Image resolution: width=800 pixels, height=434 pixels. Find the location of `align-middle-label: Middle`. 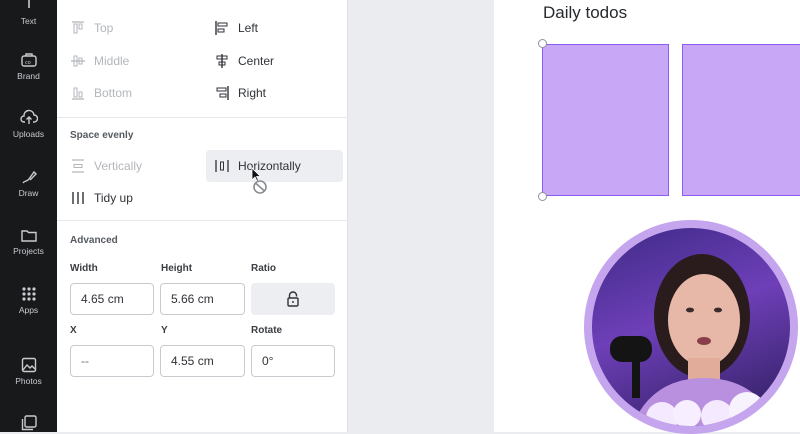

align-middle-label: Middle is located at coordinates (112, 61).